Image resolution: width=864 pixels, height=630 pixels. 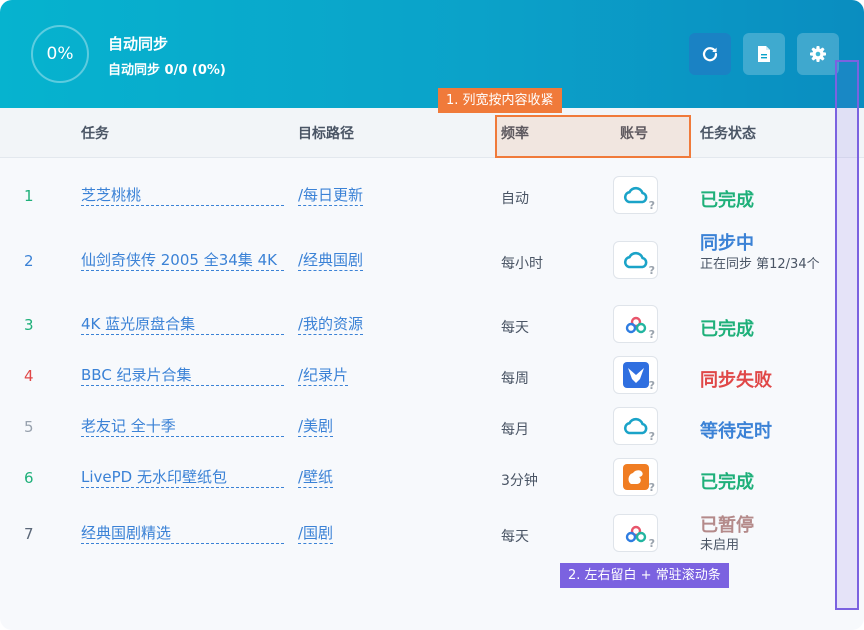 What do you see at coordinates (167, 70) in the screenshot?
I see `panel-subtitle: 自动同步 0/0 (0%)` at bounding box center [167, 70].